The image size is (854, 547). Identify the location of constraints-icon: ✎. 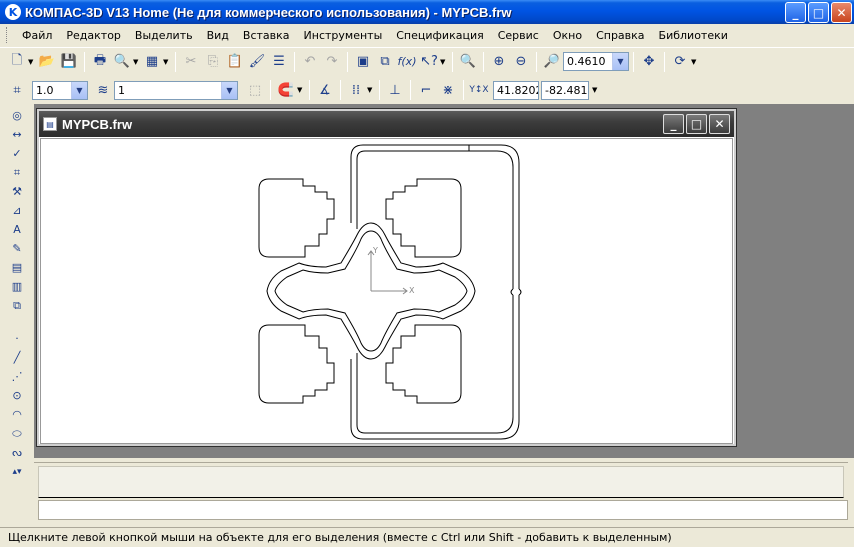
(17, 248).